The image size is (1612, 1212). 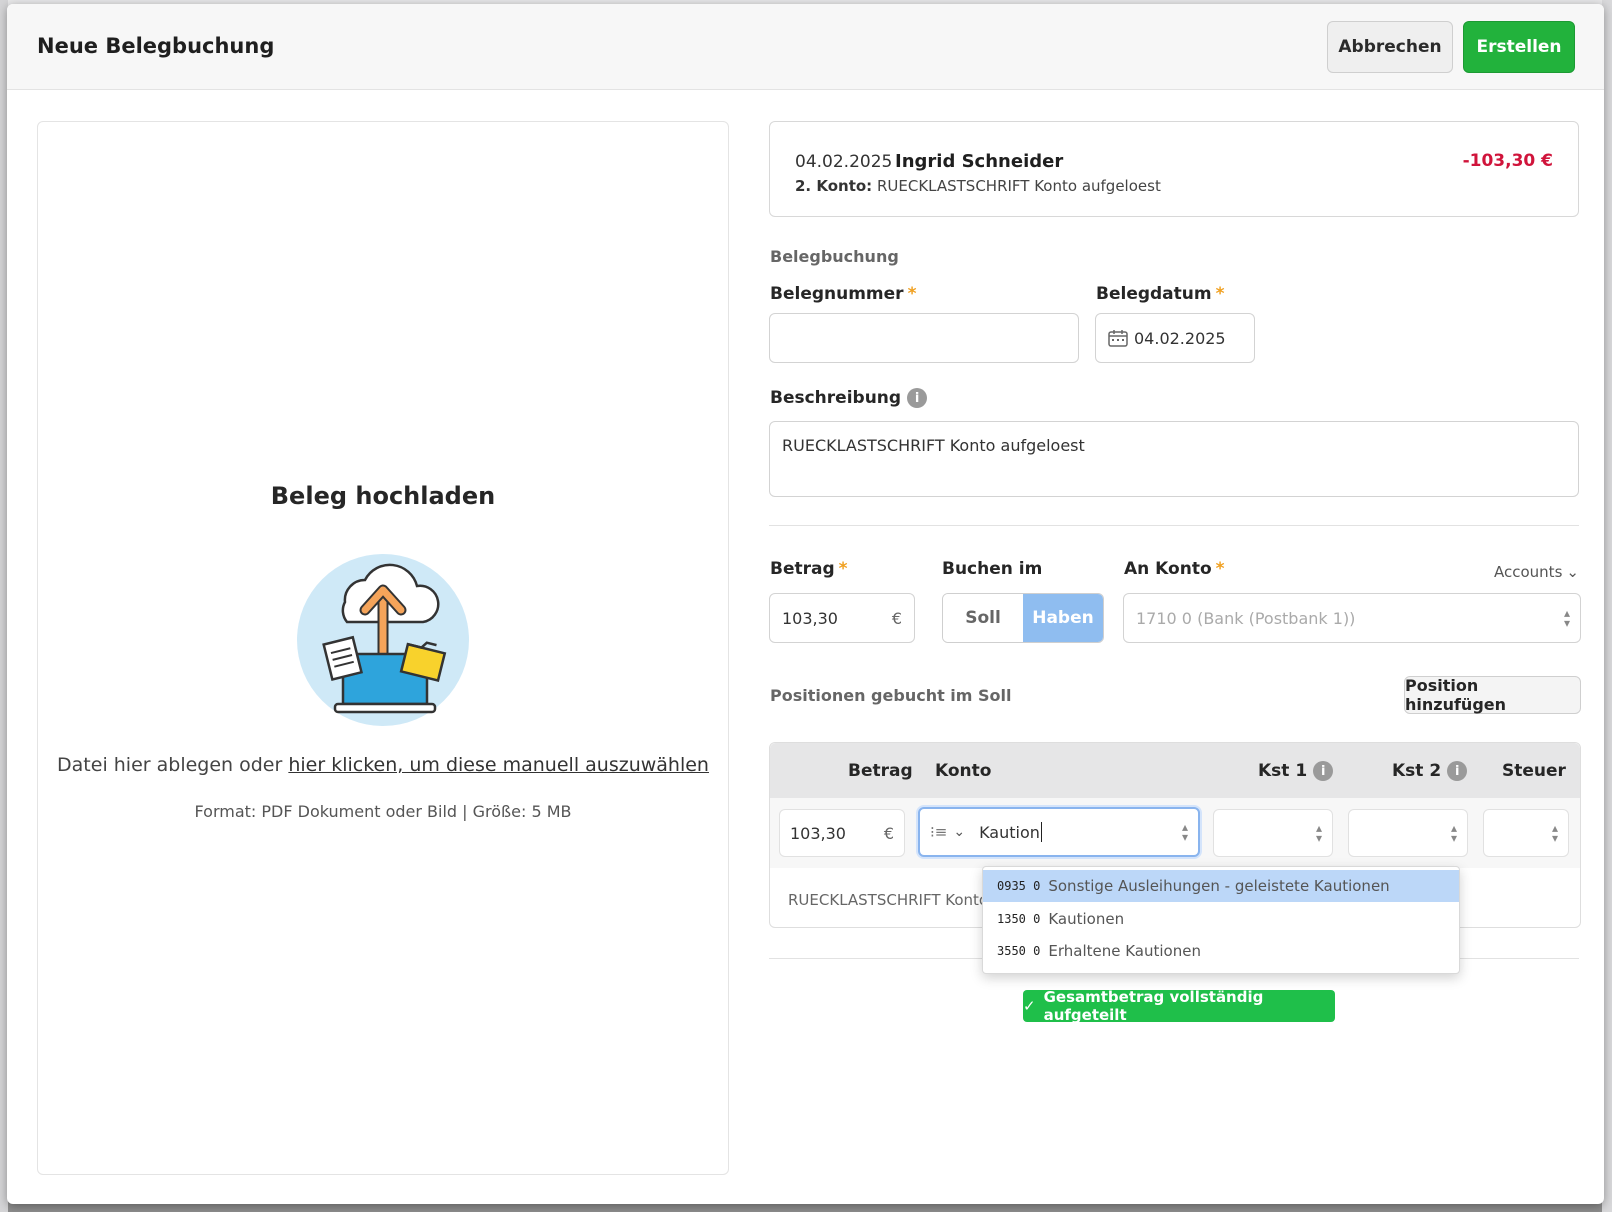 What do you see at coordinates (1417, 771) in the screenshot?
I see `kst2-label: Kst 2` at bounding box center [1417, 771].